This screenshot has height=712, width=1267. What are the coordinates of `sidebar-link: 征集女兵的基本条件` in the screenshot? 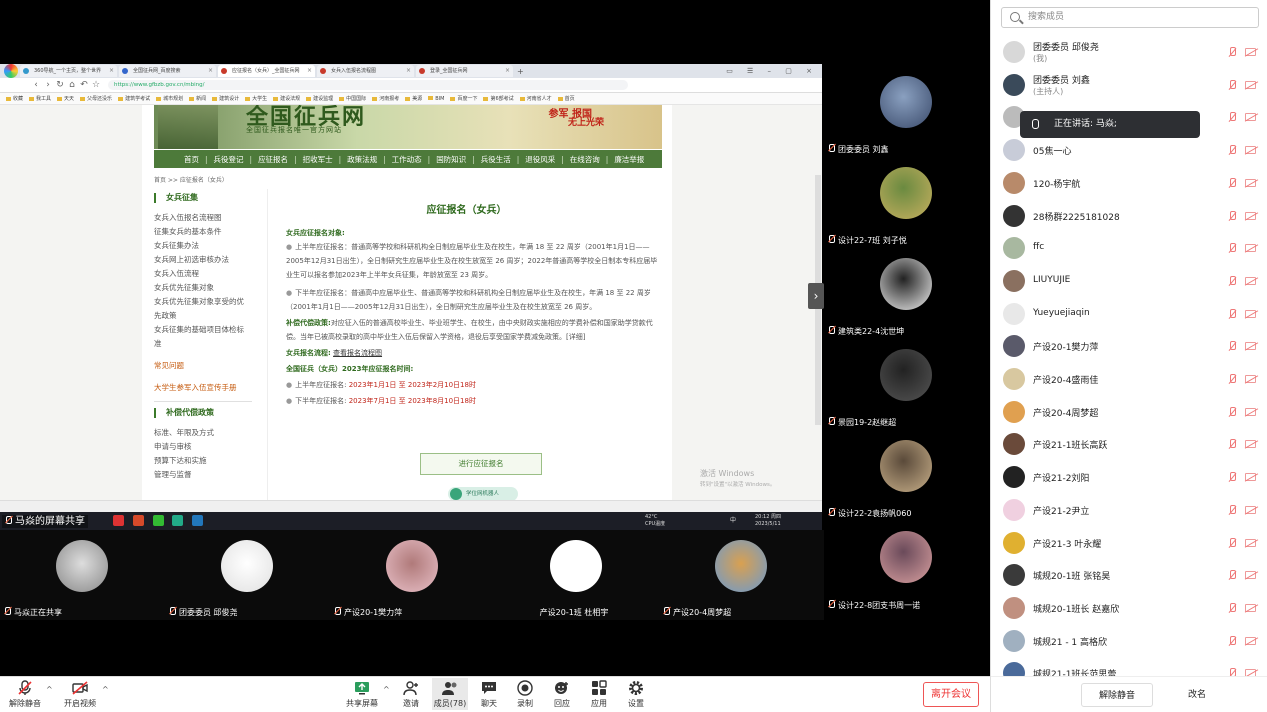 It's located at (203, 232).